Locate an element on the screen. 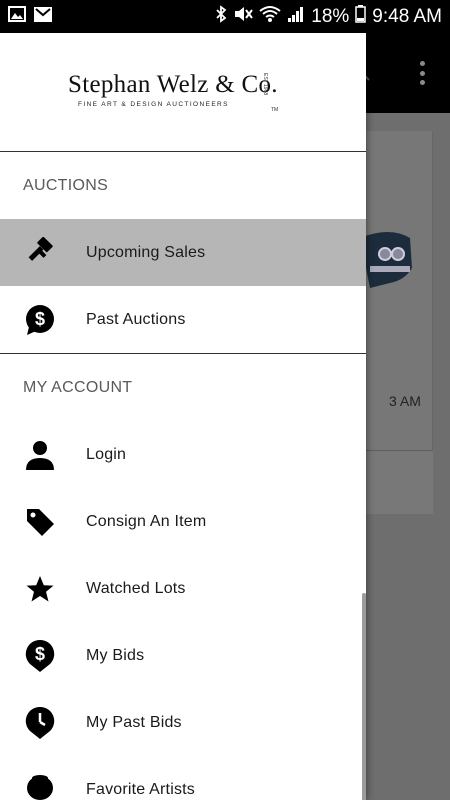  logo-tagline: FINE ART & DESIGN AUCTIONEERS is located at coordinates (153, 104).